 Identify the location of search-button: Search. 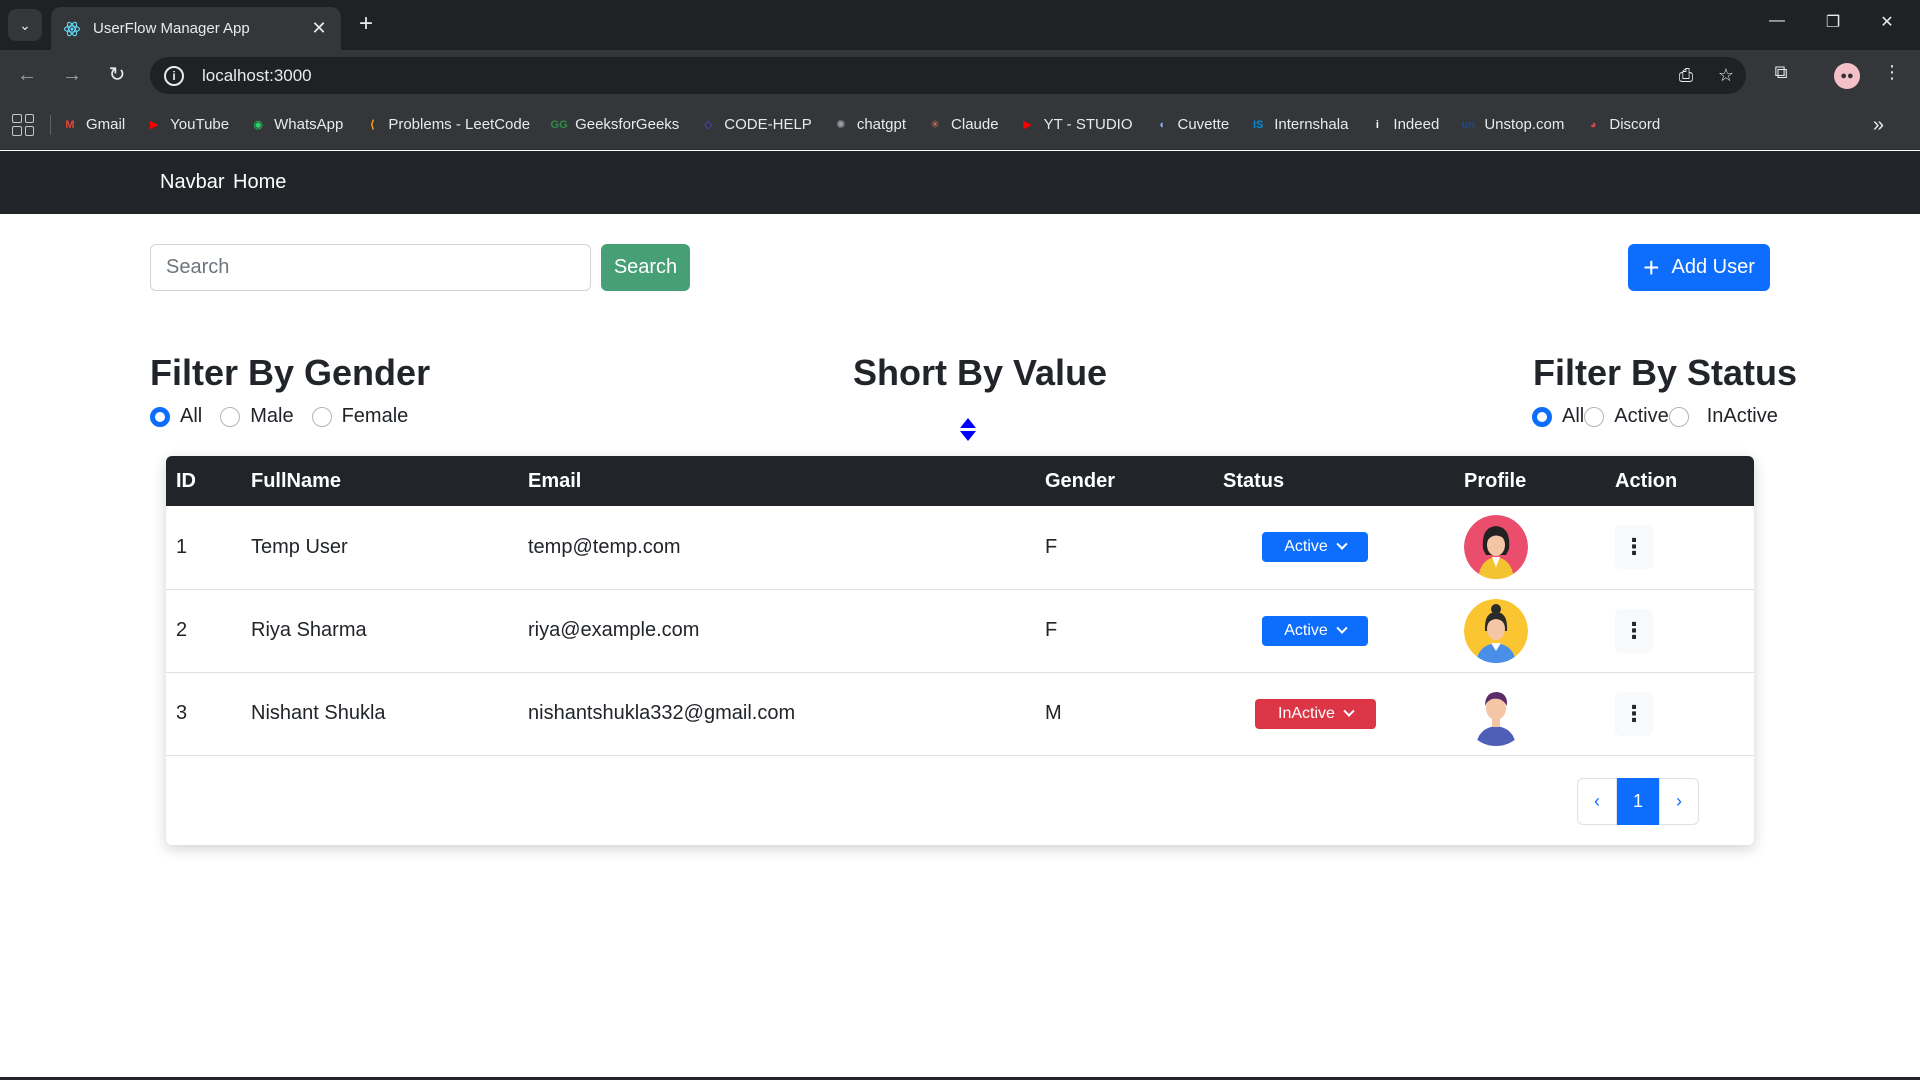
(645, 267).